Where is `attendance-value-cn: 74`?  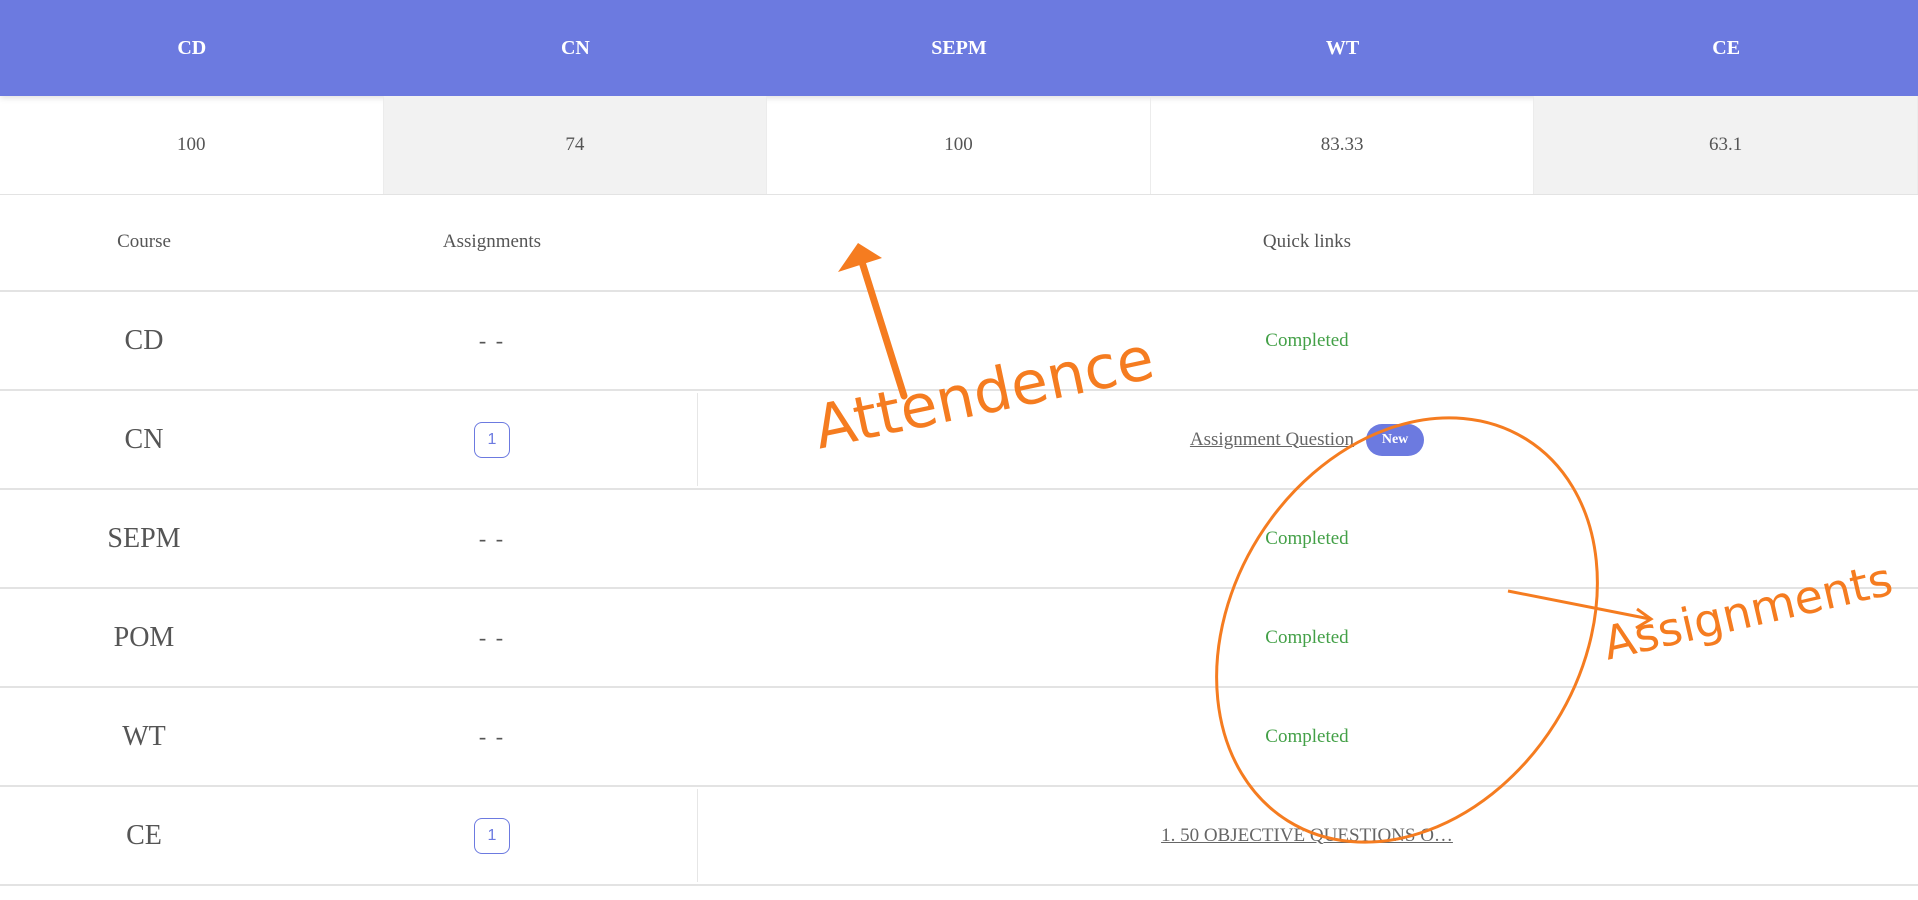 attendance-value-cn: 74 is located at coordinates (575, 145).